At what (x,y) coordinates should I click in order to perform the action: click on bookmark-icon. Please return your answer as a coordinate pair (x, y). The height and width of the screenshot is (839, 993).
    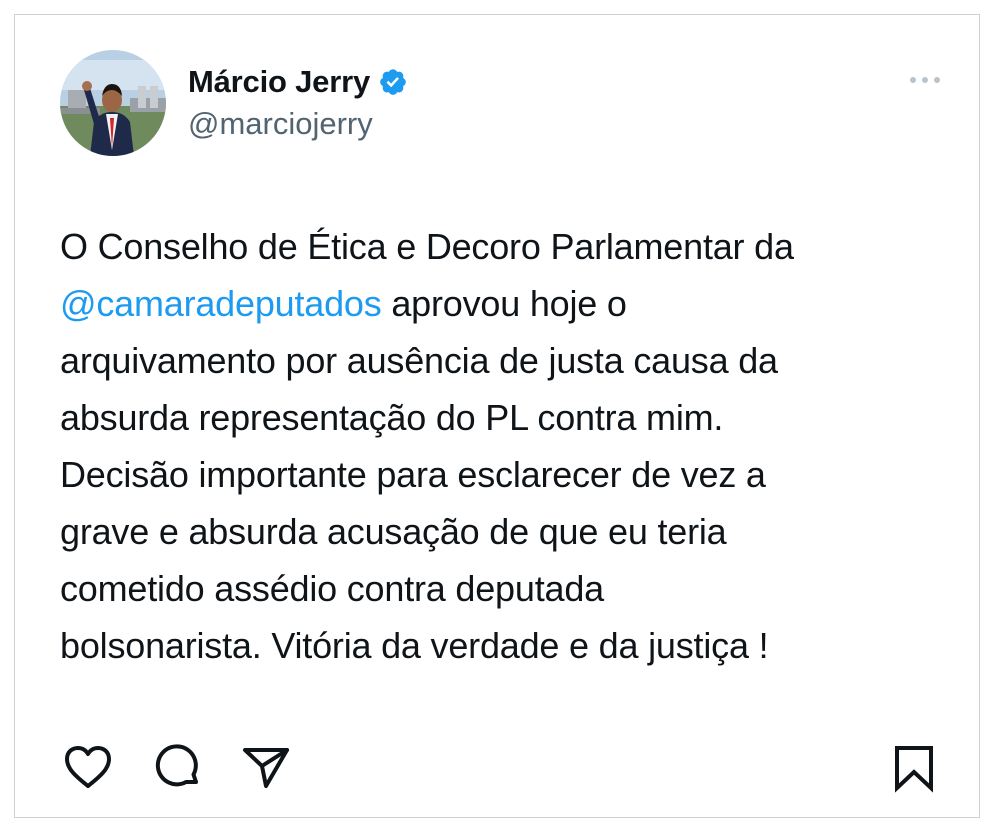
    Looking at the image, I should click on (914, 768).